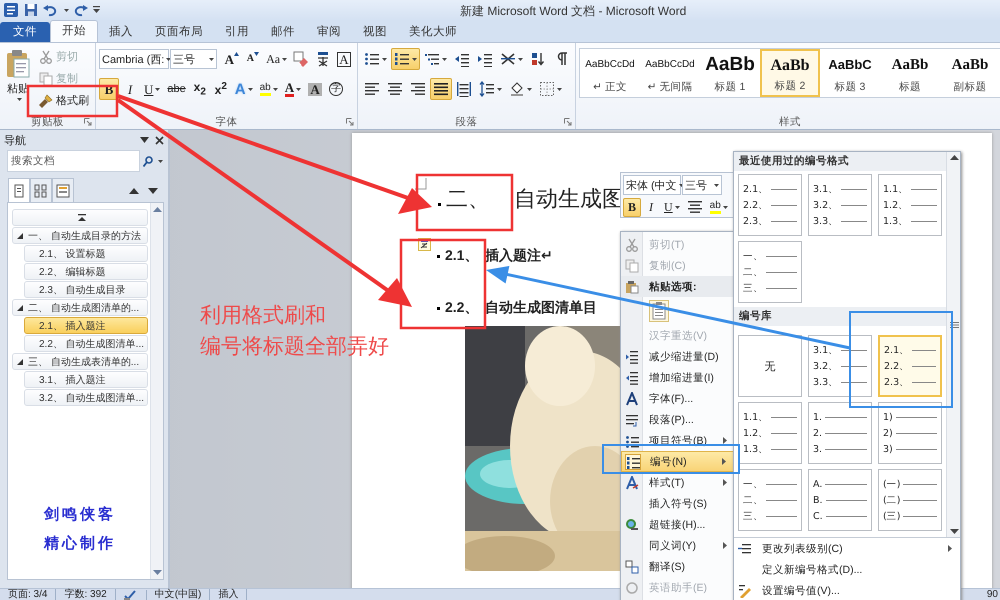  What do you see at coordinates (86, 325) in the screenshot?
I see `nav-heading: 2.1、 插入题注` at bounding box center [86, 325].